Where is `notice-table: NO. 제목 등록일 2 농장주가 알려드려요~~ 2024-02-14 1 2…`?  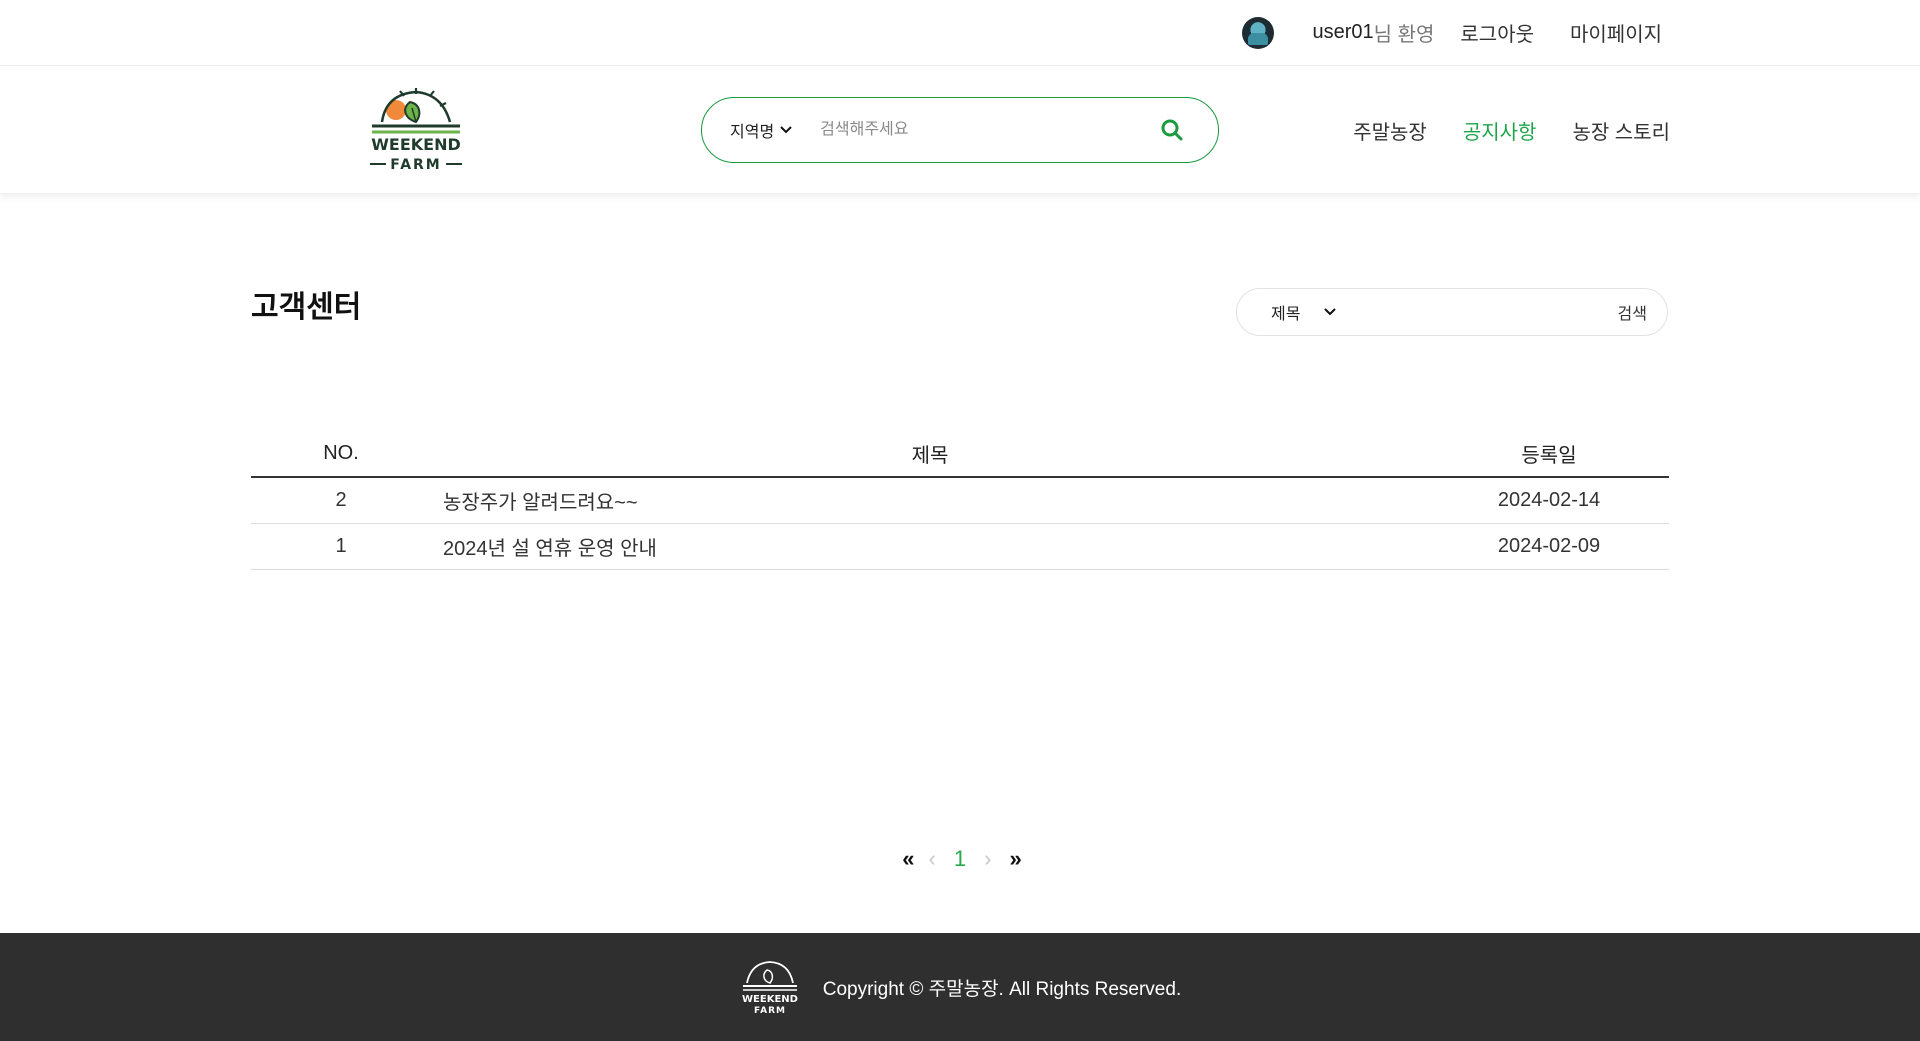
notice-table: NO. 제목 등록일 2 농장주가 알려드려요~~ 2024-02-14 1 2… is located at coordinates (960, 500).